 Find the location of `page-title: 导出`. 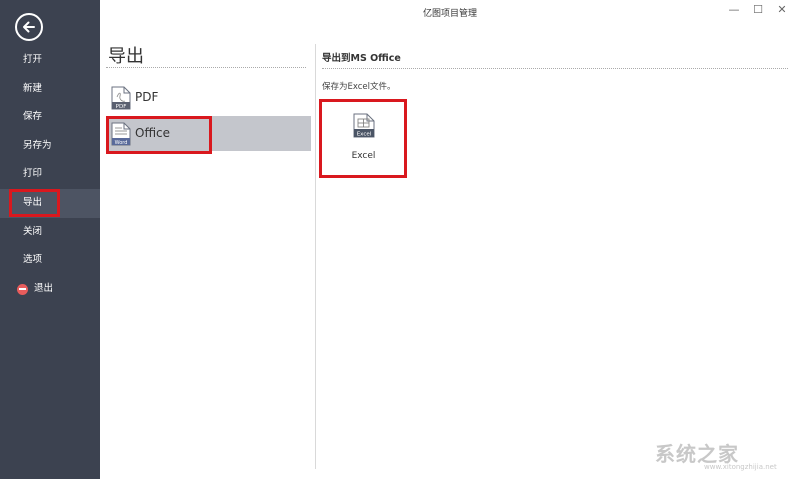

page-title: 导出 is located at coordinates (126, 56).